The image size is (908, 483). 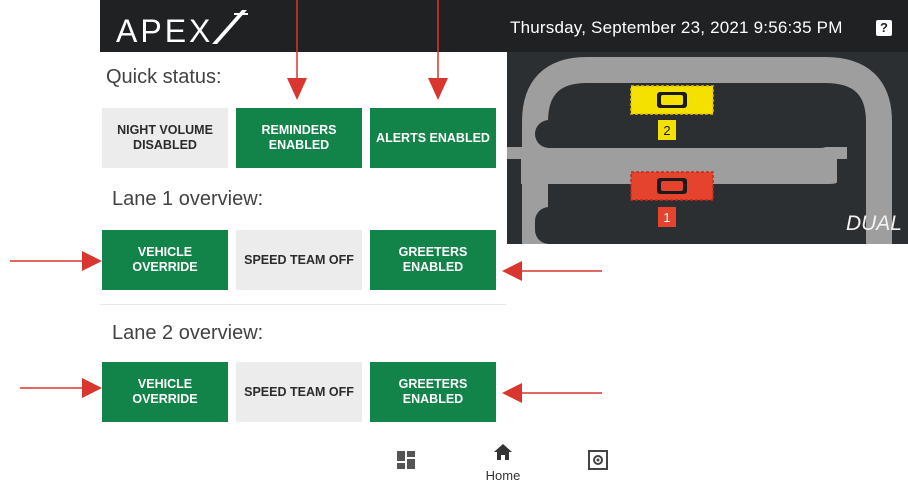 I want to click on annotation-arrow-alerts, so click(x=438, y=50).